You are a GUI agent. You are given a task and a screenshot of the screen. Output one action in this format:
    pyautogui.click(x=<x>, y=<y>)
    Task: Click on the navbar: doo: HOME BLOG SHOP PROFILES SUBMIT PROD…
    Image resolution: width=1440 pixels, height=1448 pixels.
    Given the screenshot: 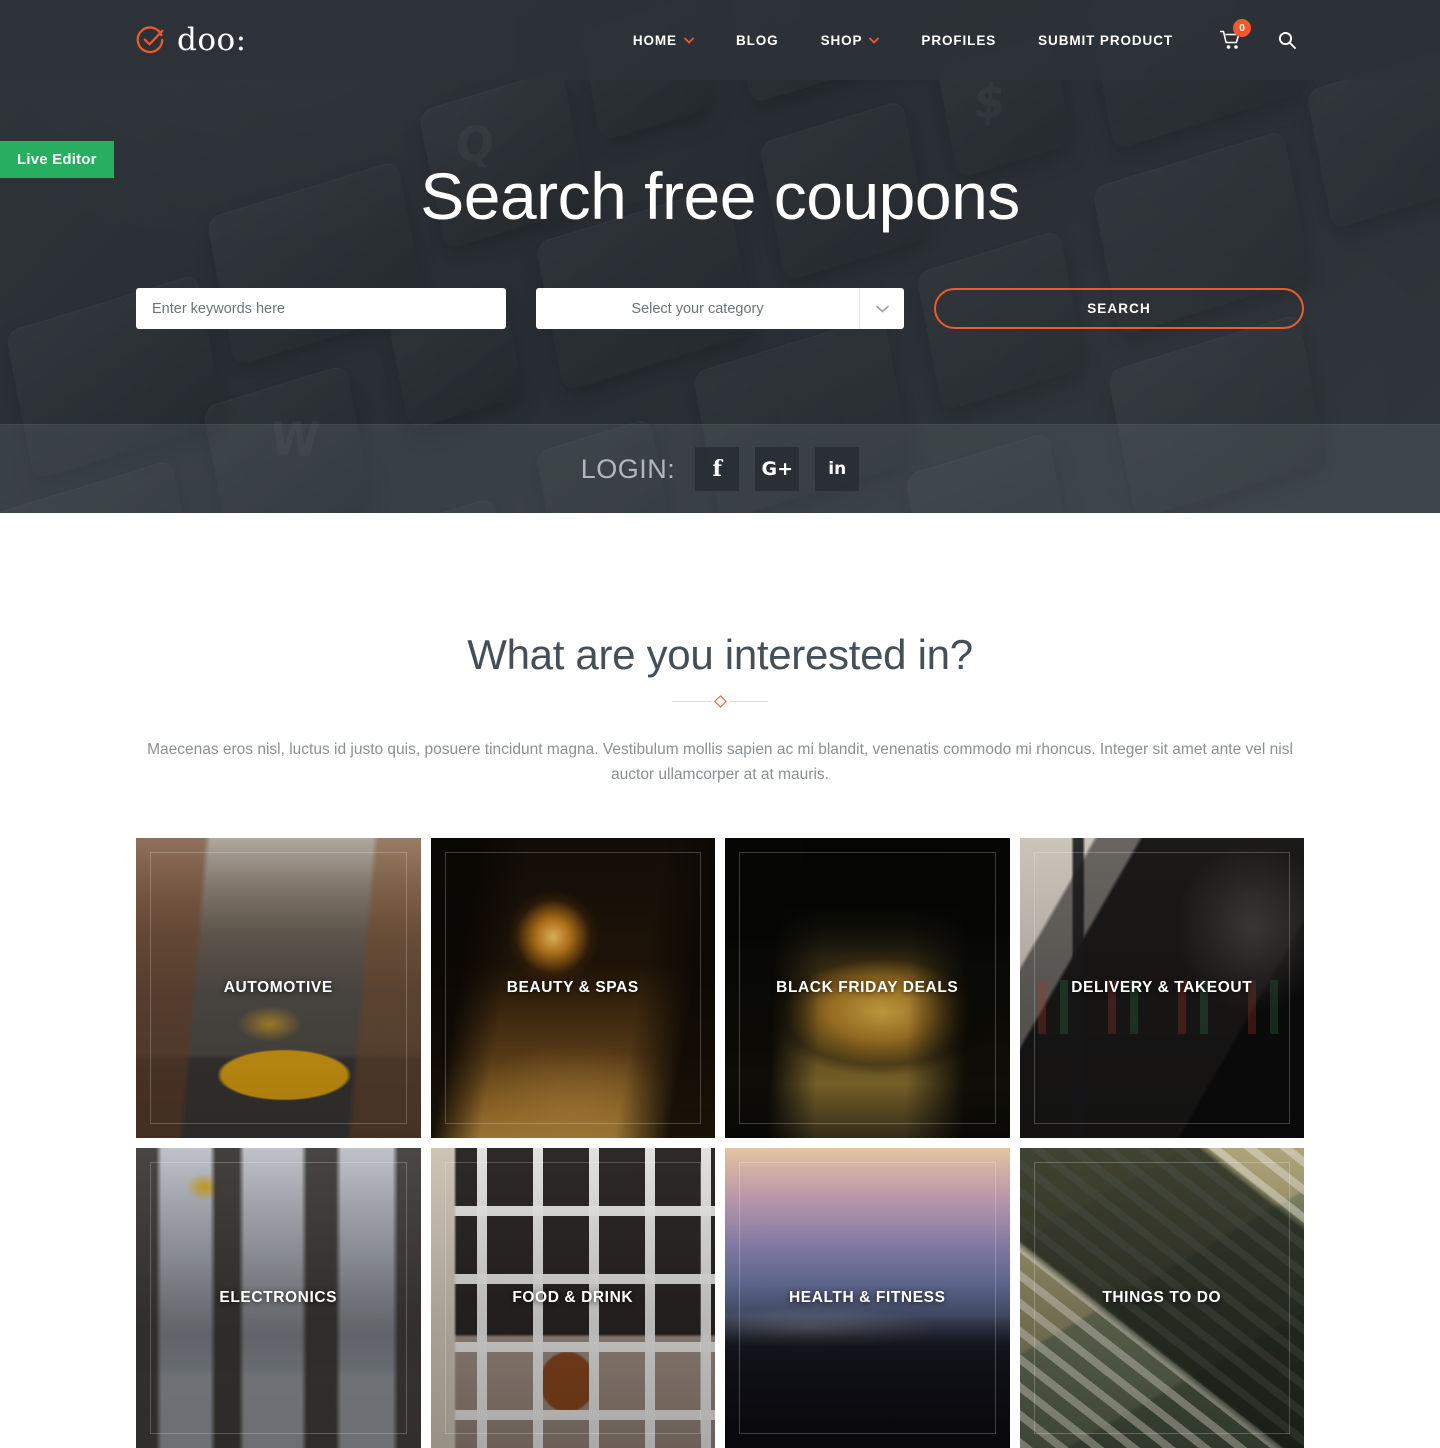 What is the action you would take?
    pyautogui.click(x=720, y=40)
    